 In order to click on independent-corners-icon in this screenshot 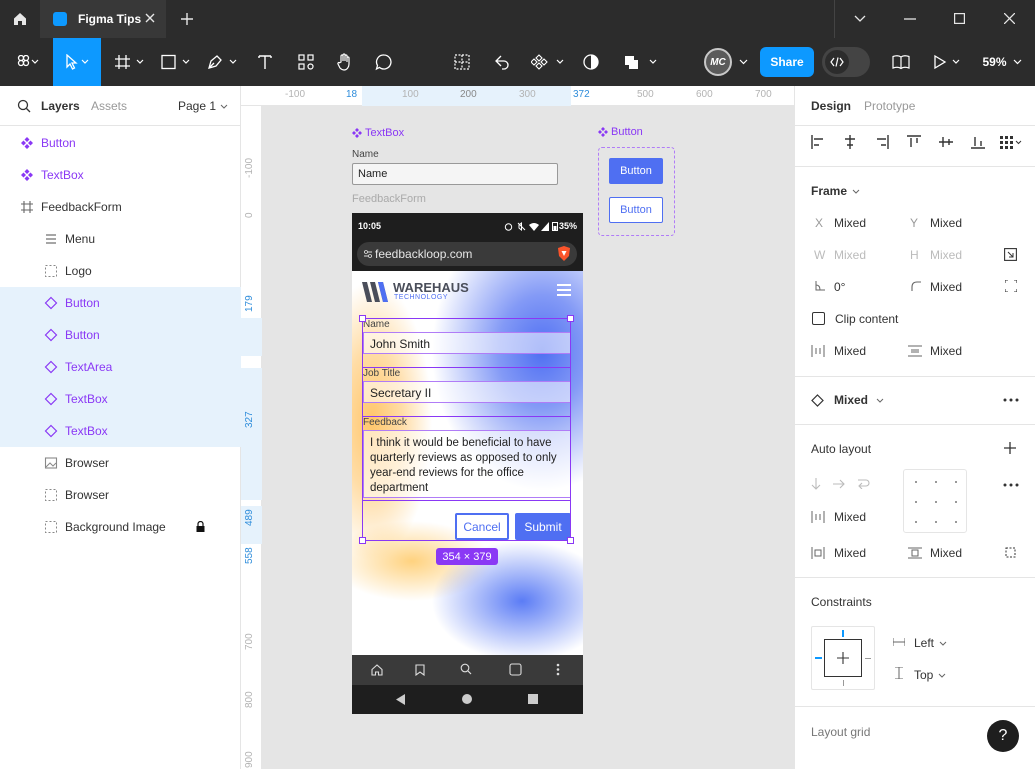, I will do `click(1011, 286)`.